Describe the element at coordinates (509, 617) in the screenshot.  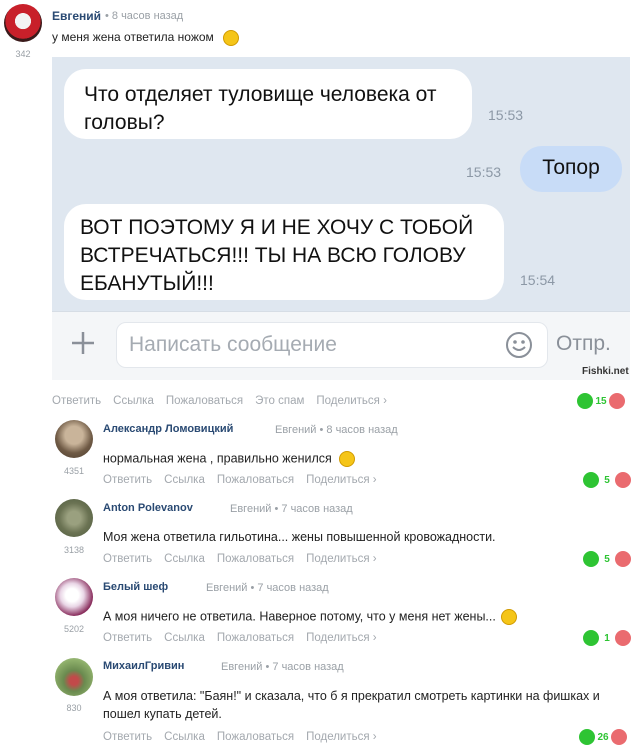
I see `laughing-emoji-icon` at that location.